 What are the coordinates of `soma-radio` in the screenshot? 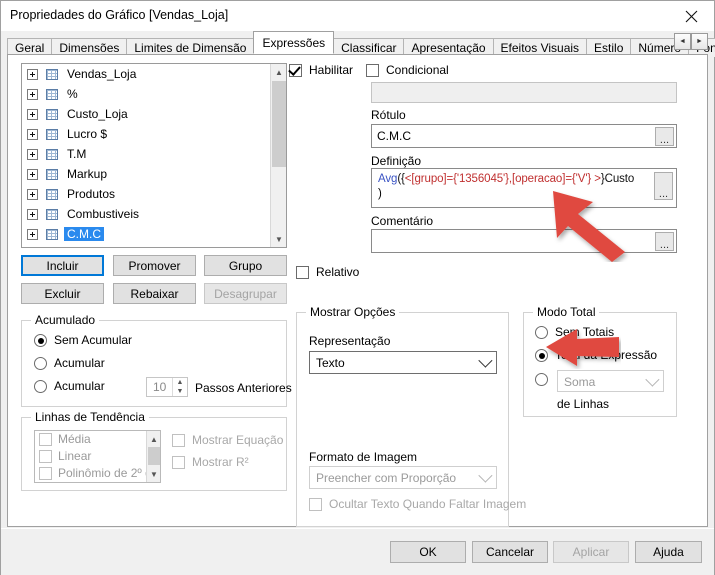 It's located at (541, 379).